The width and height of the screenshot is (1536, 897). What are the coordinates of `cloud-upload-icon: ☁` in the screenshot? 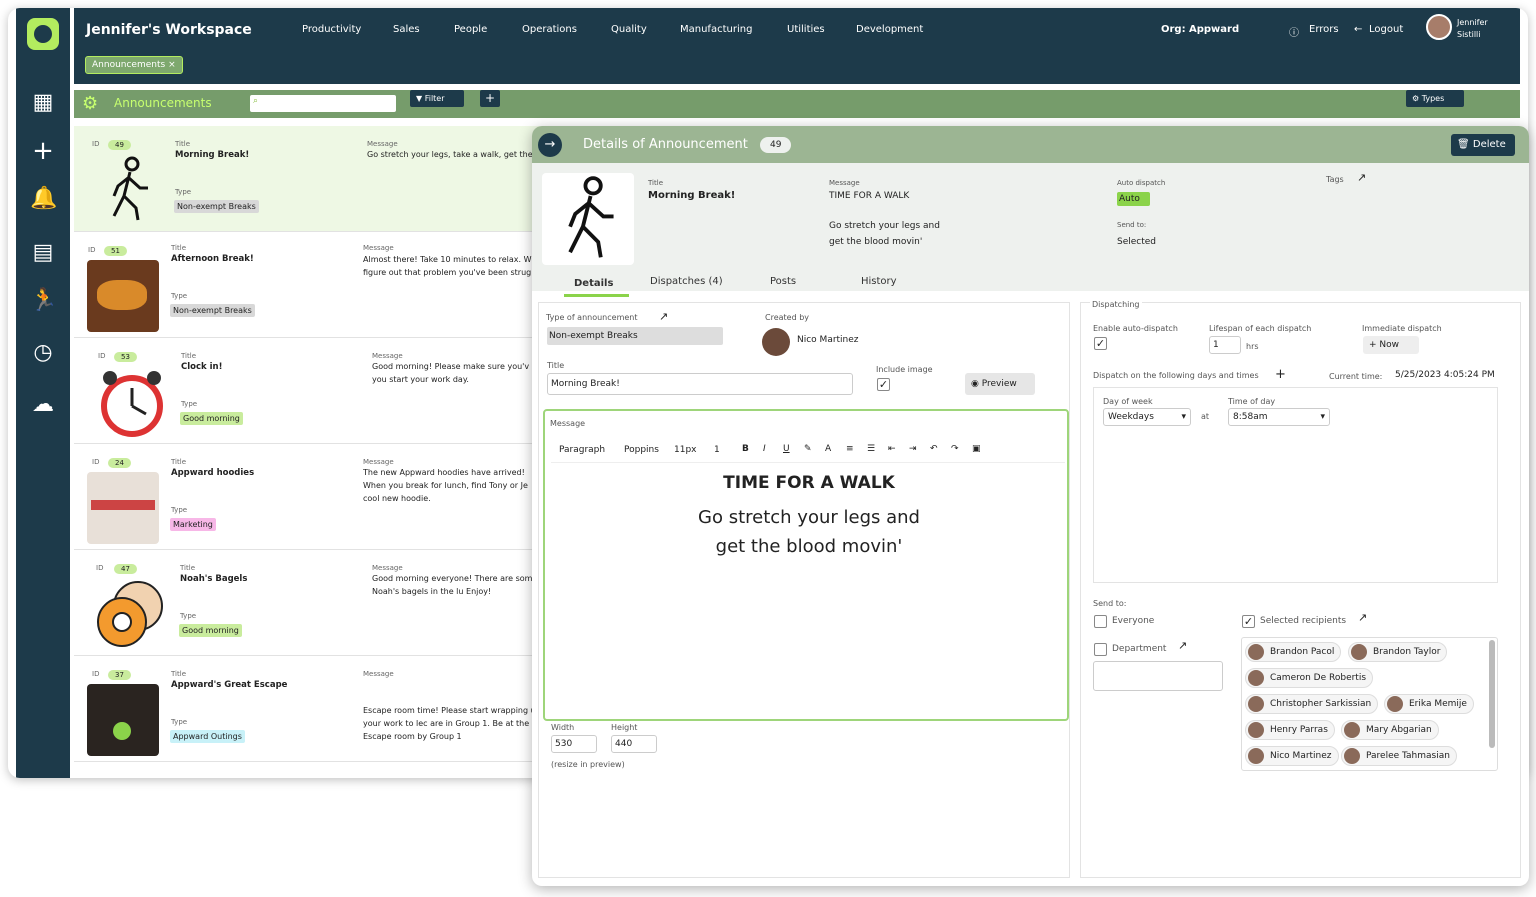 It's located at (43, 405).